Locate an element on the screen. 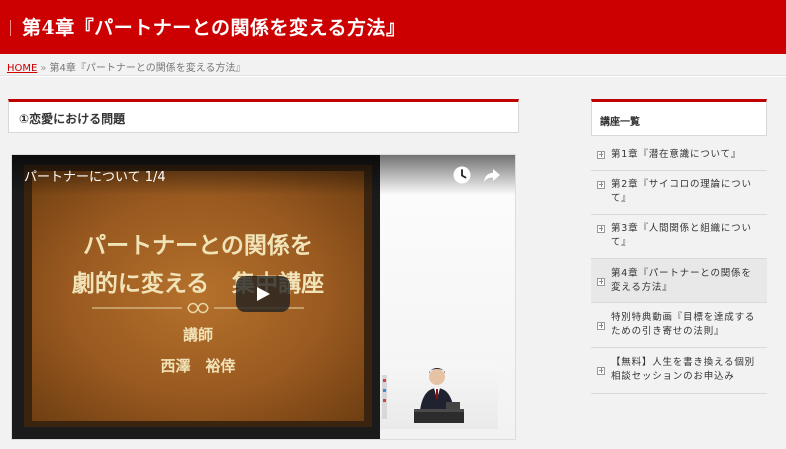  sidebar-item-label: 第4章『パートナーとの関係を変える方法』 is located at coordinates (681, 280).